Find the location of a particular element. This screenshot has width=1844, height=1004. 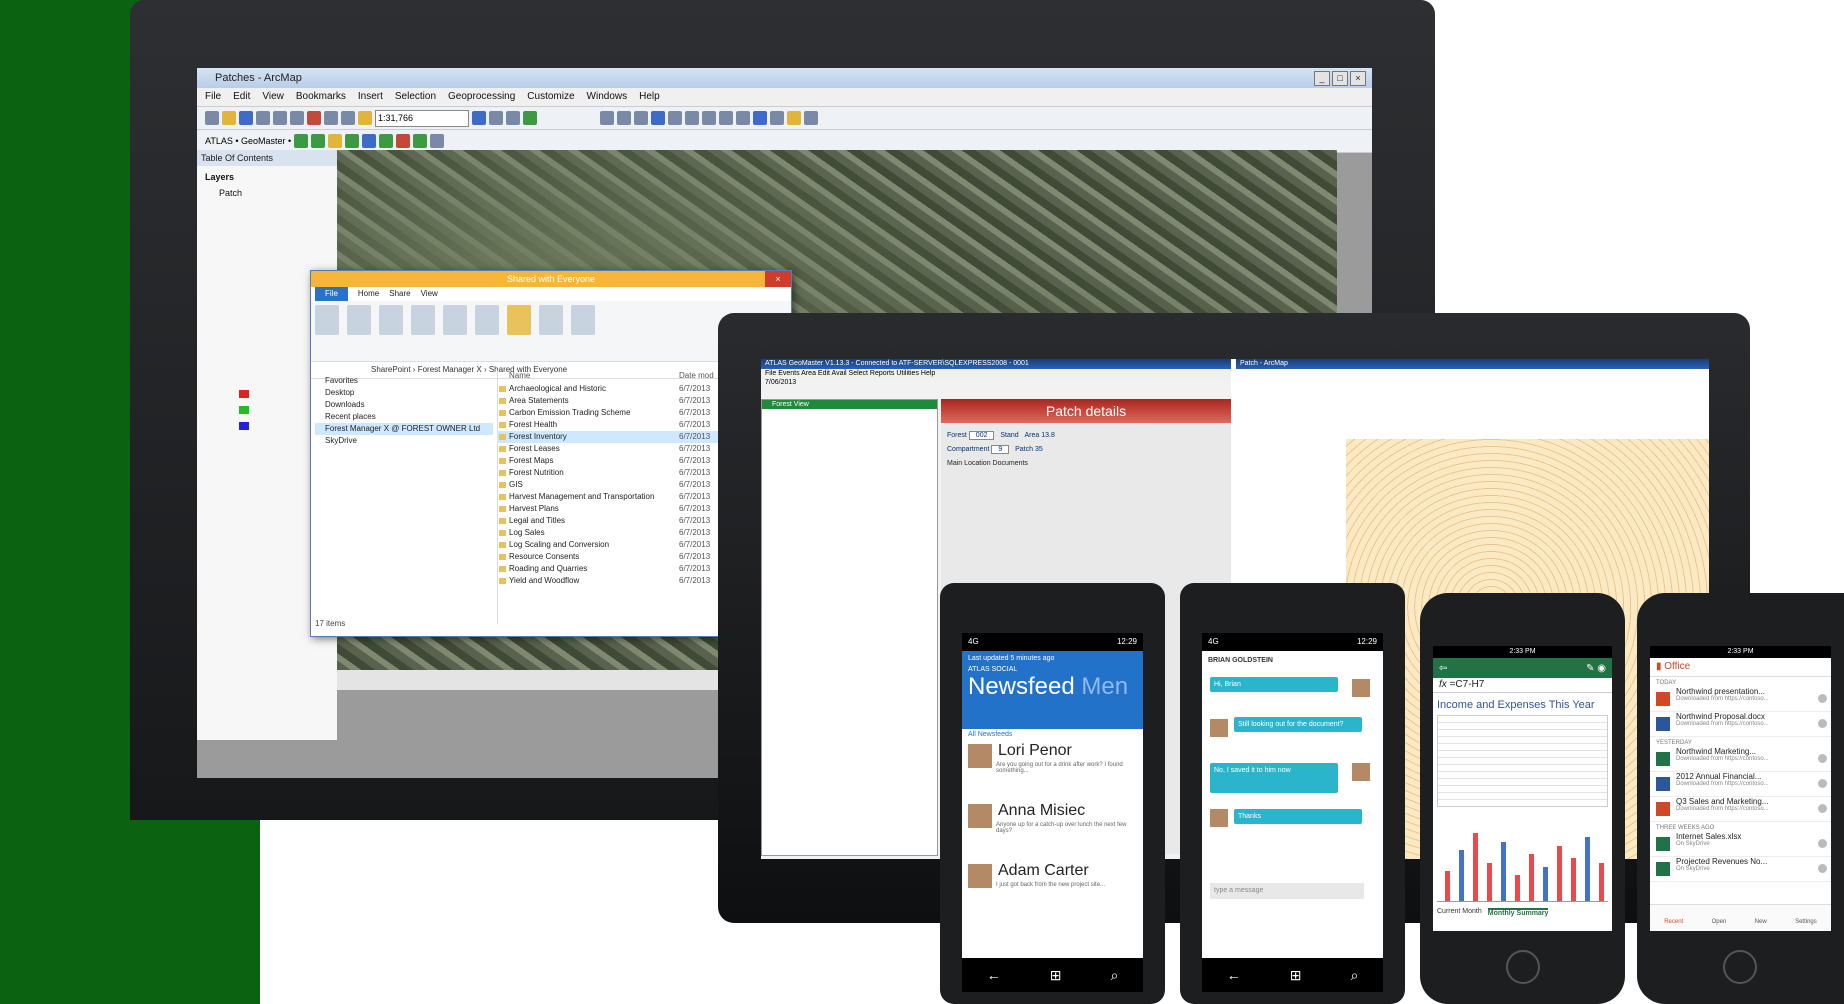

tab-current-month: Current Month is located at coordinates (1459, 912).